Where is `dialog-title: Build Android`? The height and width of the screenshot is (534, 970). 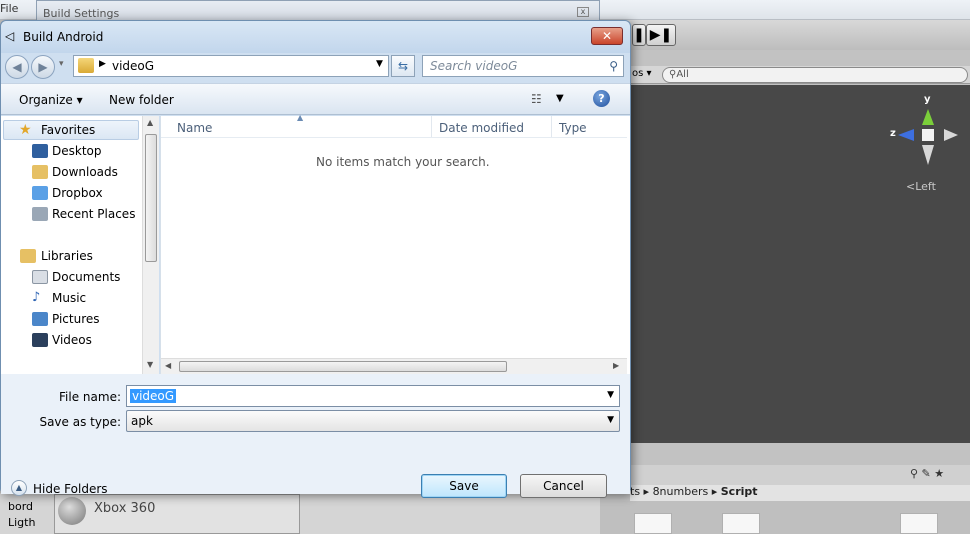
dialog-title: Build Android is located at coordinates (63, 37).